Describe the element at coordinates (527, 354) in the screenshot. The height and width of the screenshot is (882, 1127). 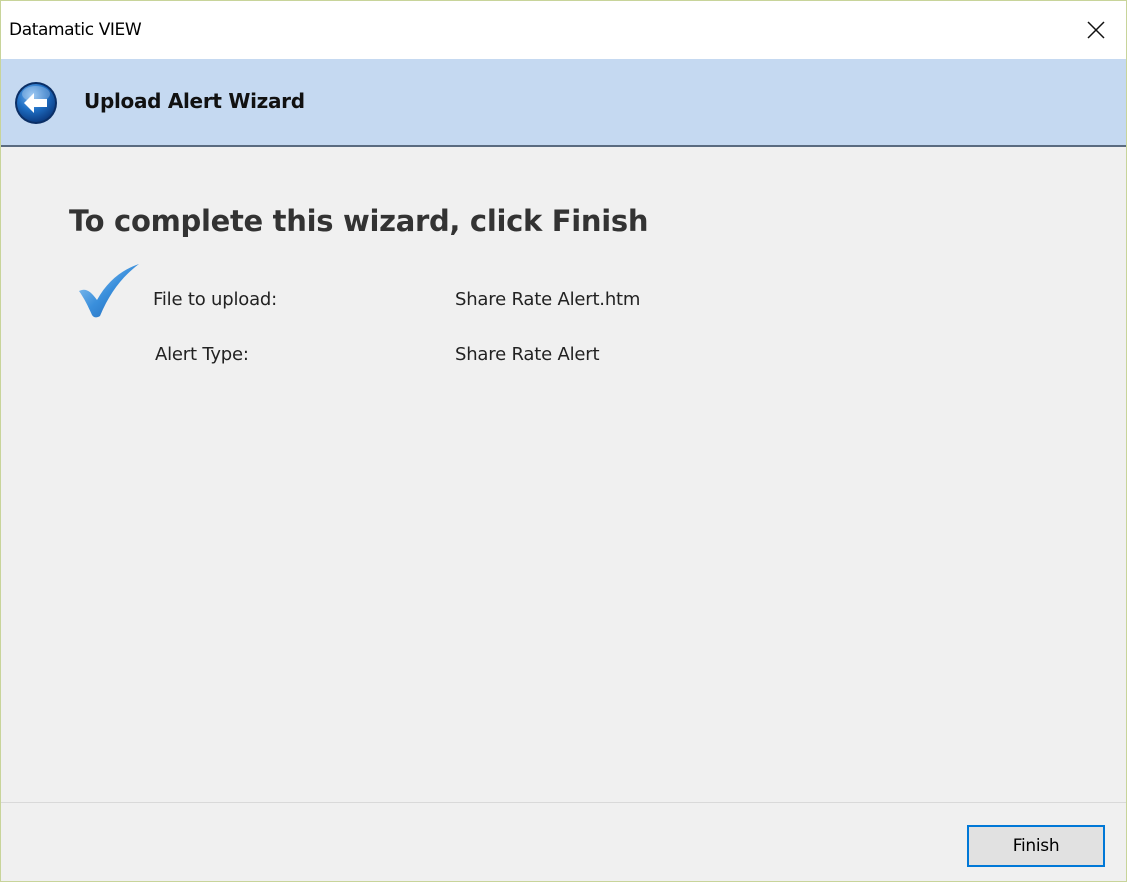
I see `alert-type-value: Share Rate Alert` at that location.